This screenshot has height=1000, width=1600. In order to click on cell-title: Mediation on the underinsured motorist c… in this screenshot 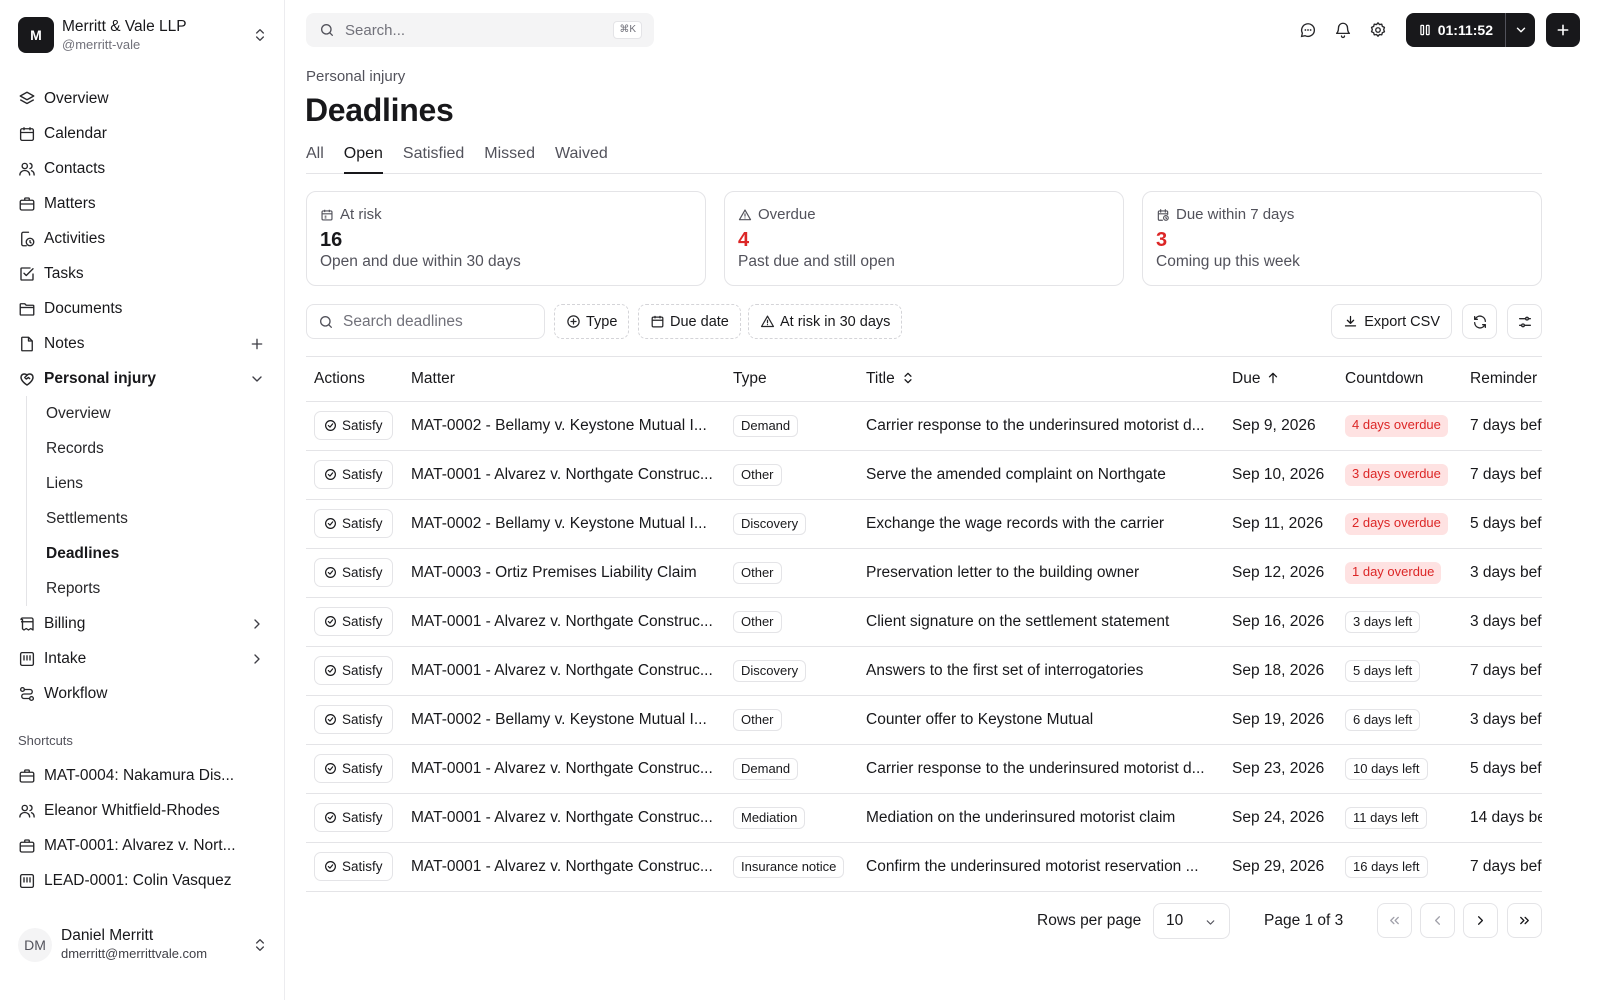, I will do `click(1041, 818)`.